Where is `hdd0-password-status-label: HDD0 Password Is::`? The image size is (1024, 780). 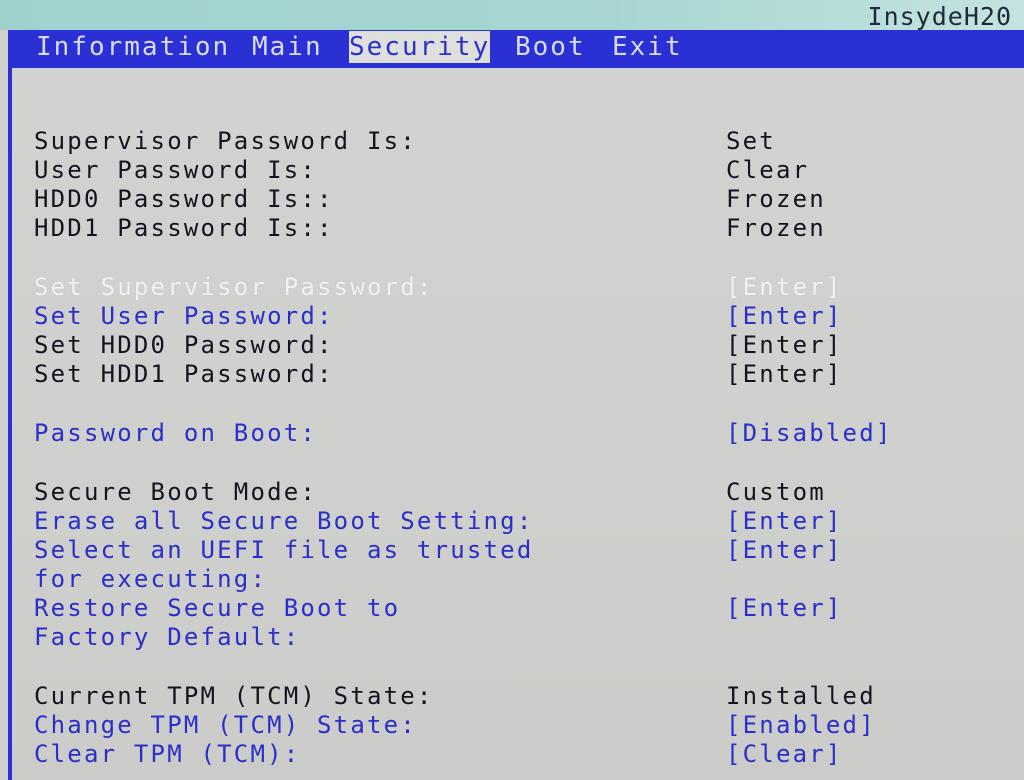
hdd0-password-status-label: HDD0 Password Is:: is located at coordinates (184, 199).